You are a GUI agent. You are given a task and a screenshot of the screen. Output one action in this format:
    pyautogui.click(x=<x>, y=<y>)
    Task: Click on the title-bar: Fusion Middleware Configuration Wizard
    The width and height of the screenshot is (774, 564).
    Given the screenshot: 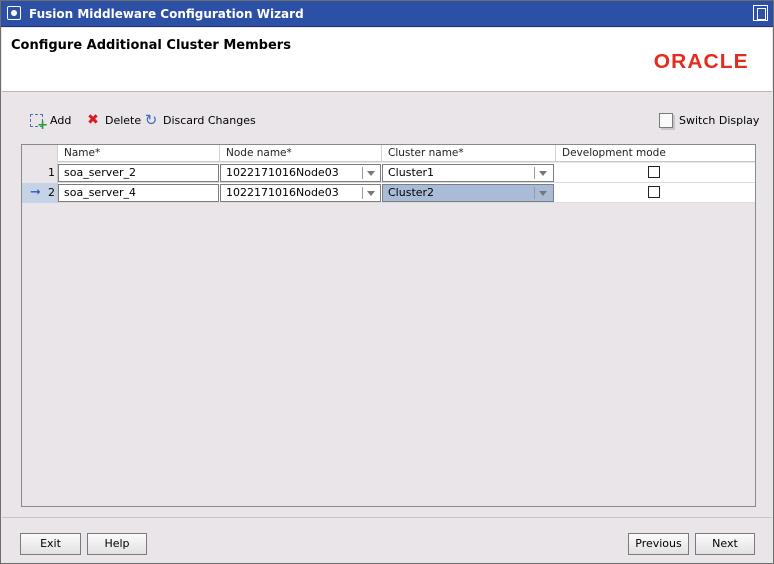 What is the action you would take?
    pyautogui.click(x=387, y=14)
    